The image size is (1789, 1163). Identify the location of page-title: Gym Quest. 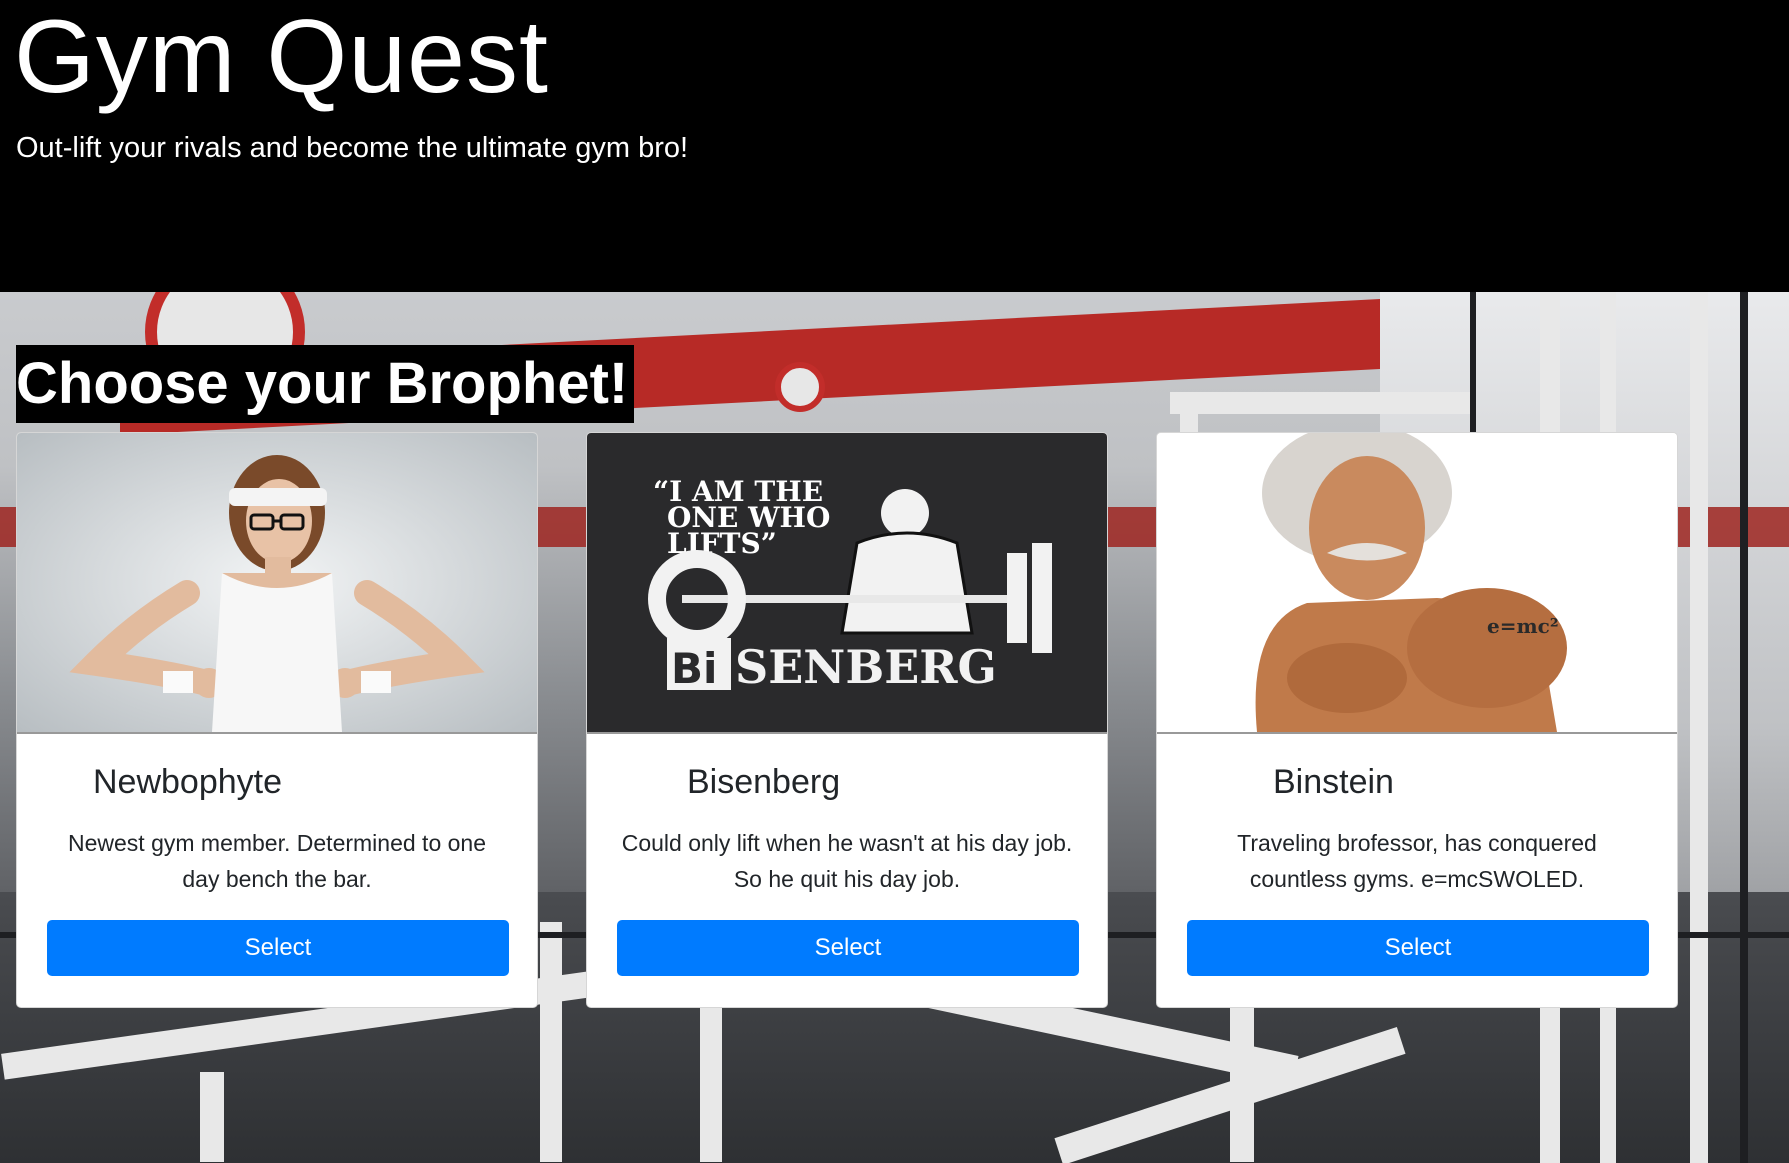
(281, 57).